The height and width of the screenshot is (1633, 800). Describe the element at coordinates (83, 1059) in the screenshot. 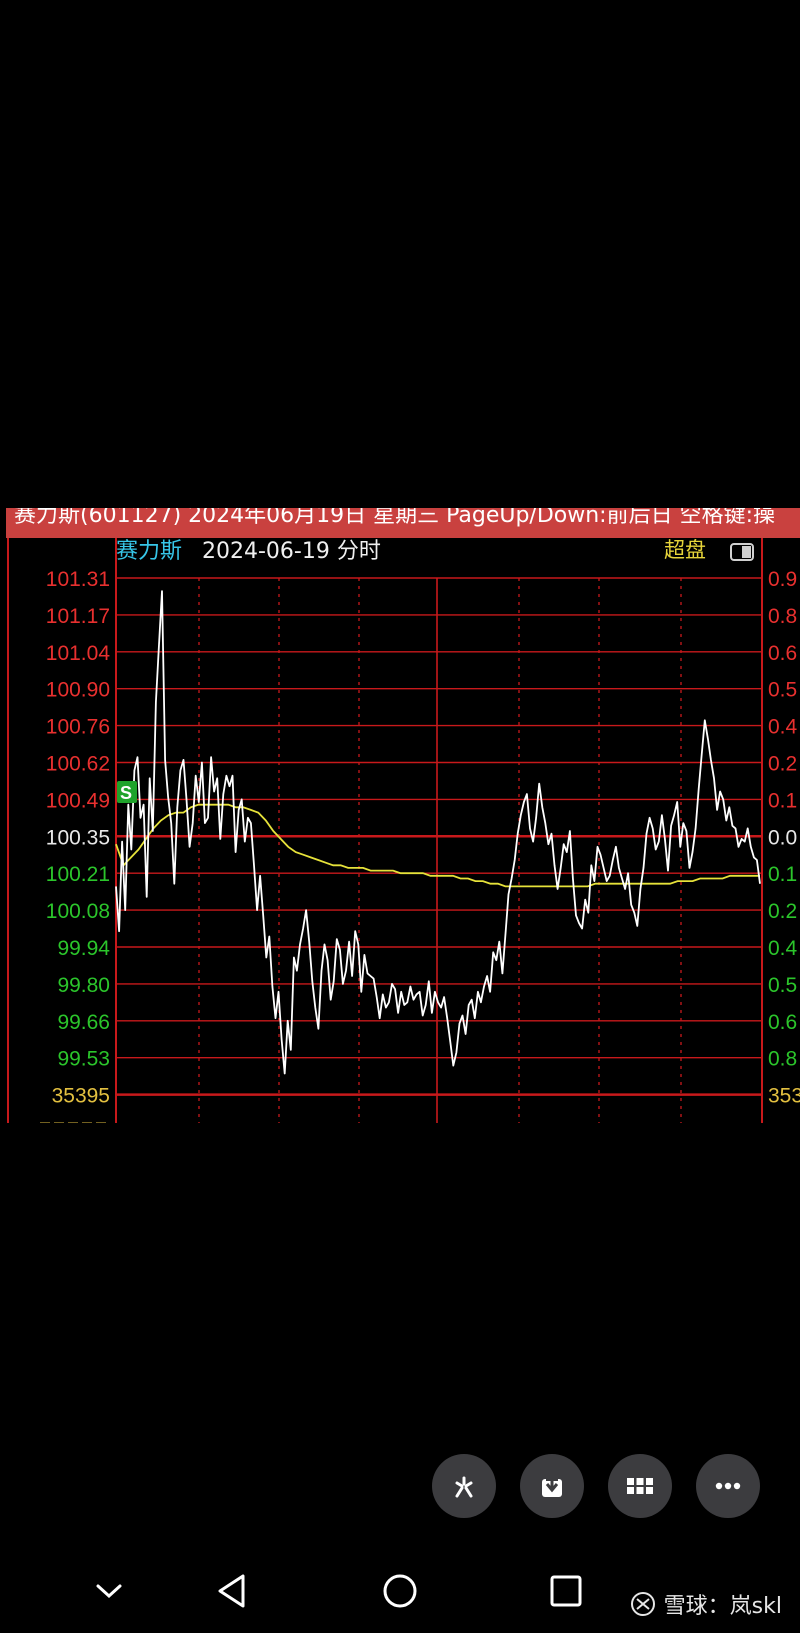

I see `left-axis-label: 99.53` at that location.